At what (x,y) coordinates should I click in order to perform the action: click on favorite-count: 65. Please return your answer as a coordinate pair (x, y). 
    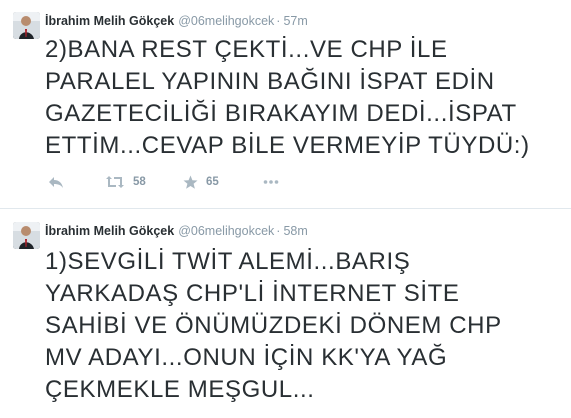
    Looking at the image, I should click on (212, 182).